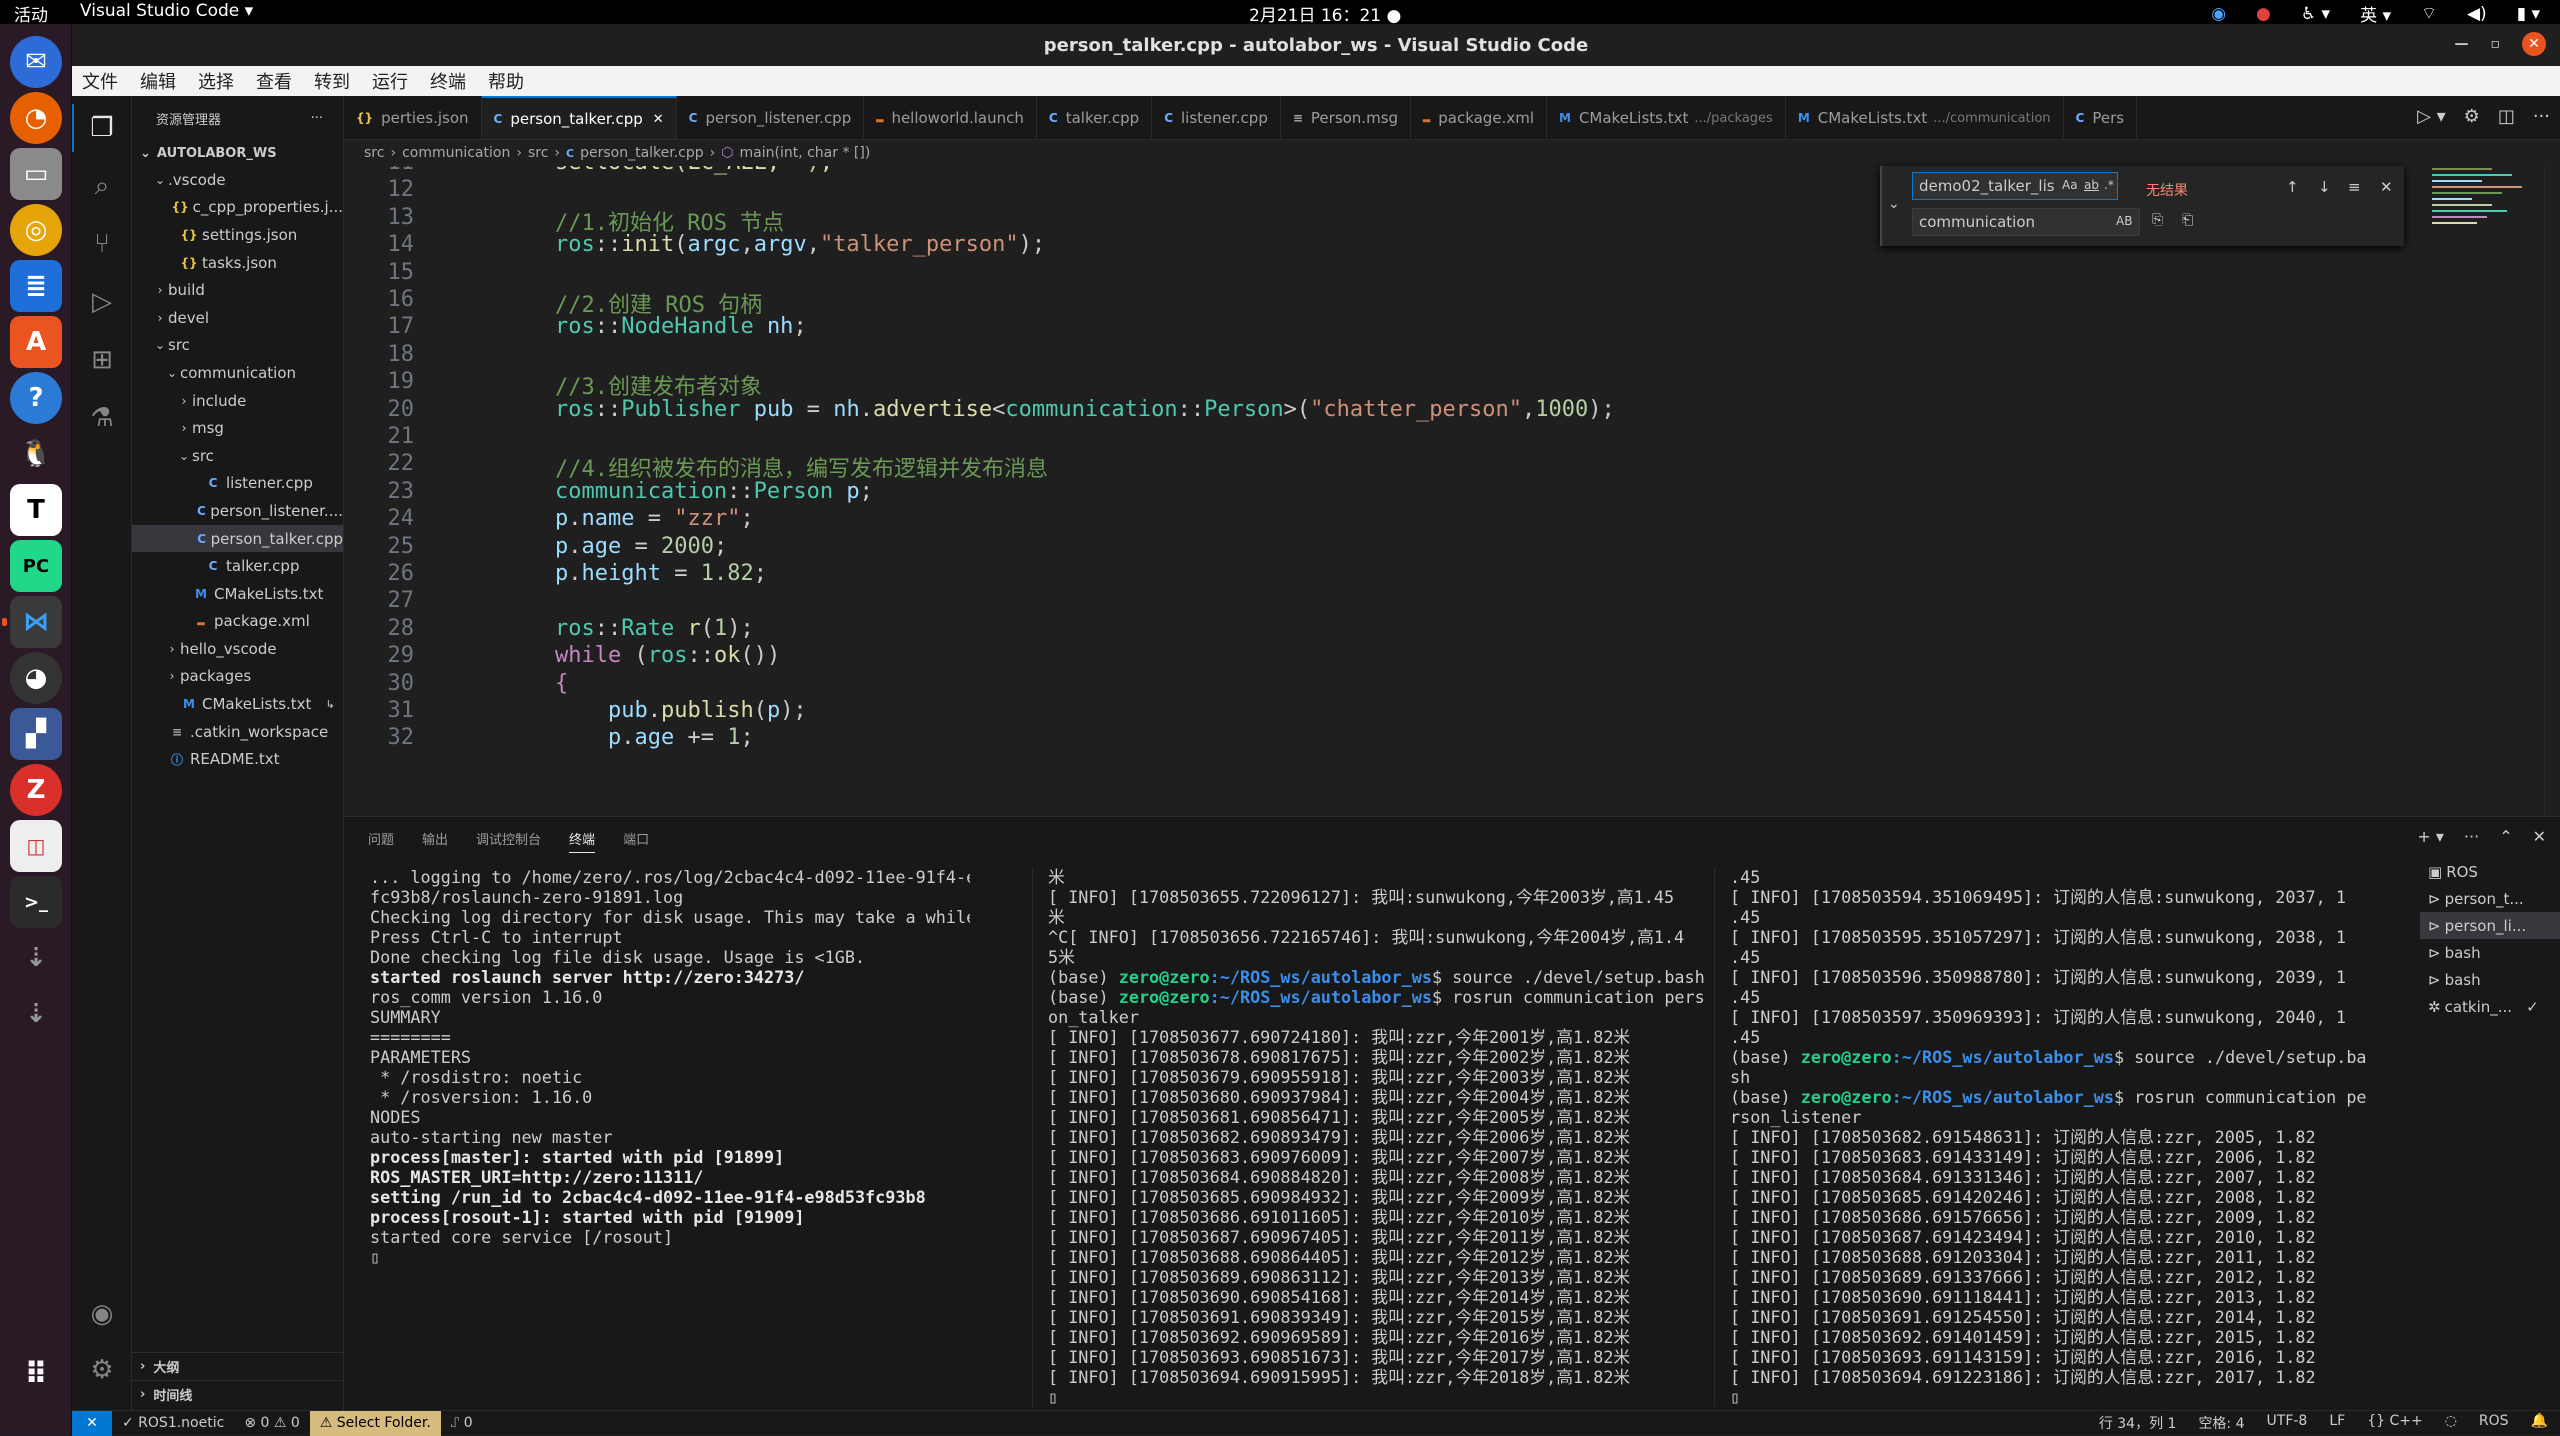  I want to click on code-line: ros::NodeHandle nh;, so click(654, 326).